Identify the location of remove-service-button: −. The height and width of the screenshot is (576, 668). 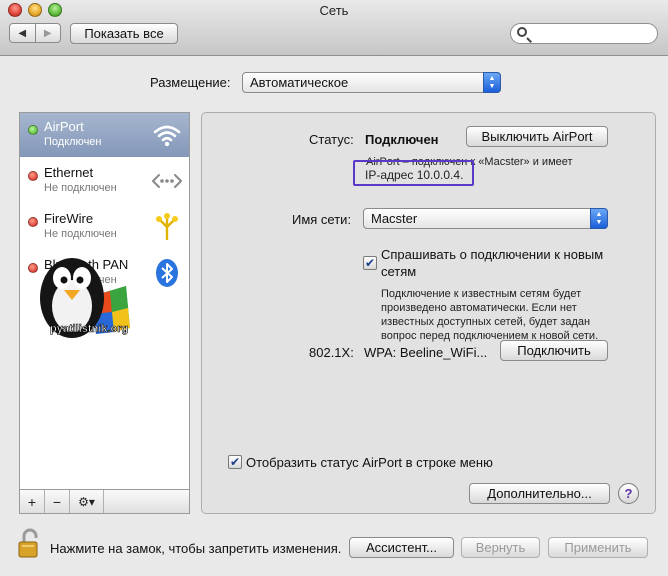
(57, 501).